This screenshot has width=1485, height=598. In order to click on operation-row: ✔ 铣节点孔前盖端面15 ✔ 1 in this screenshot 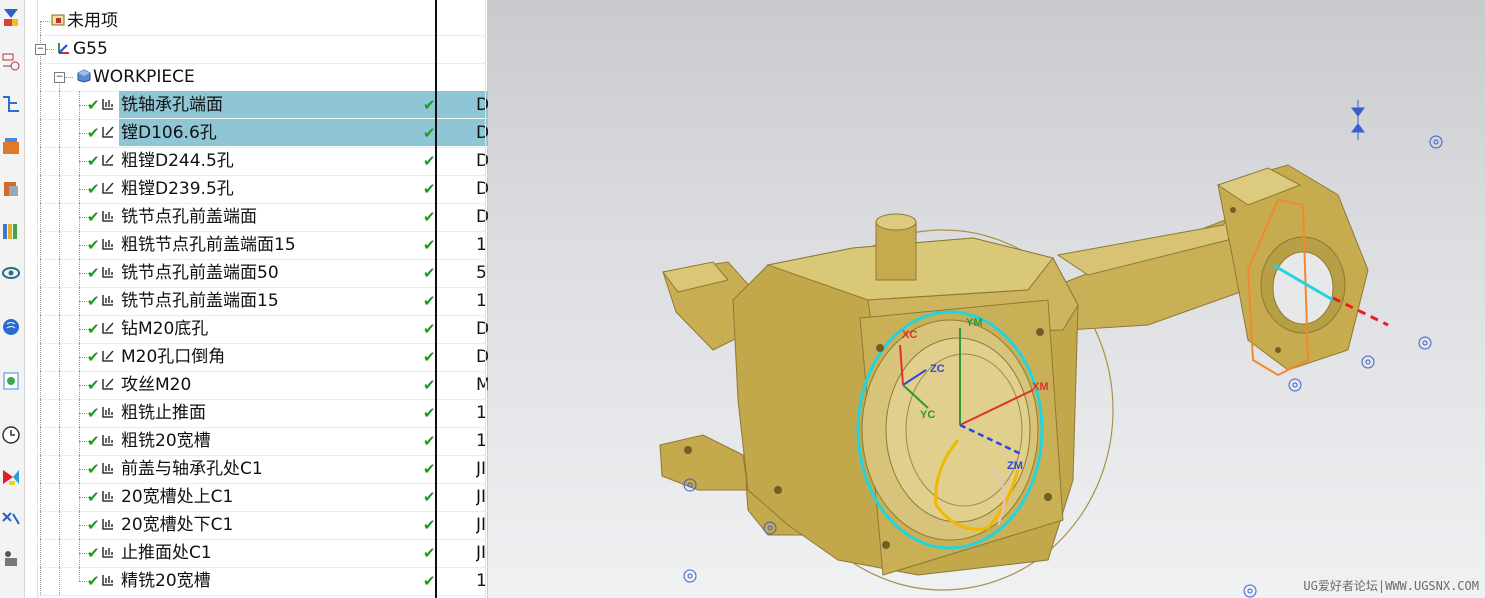, I will do `click(263, 301)`.